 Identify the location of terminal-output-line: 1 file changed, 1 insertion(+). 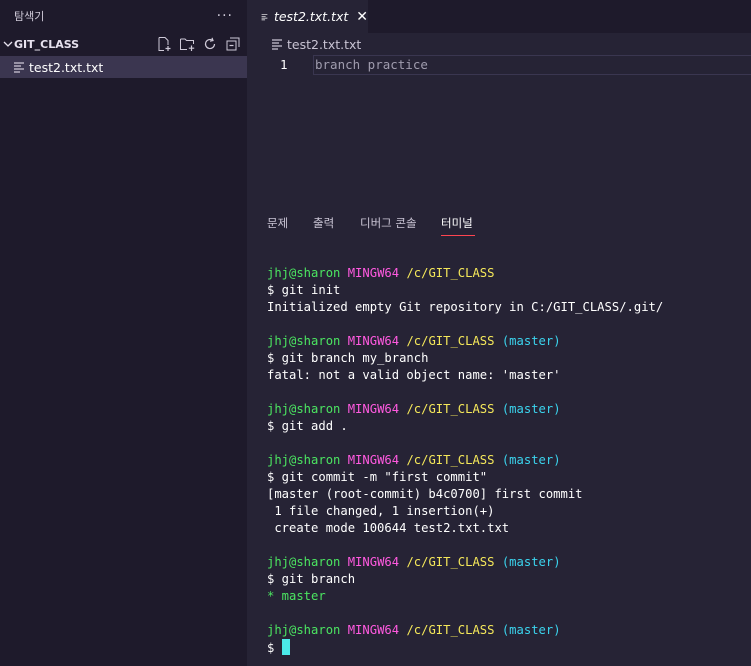
(507, 511).